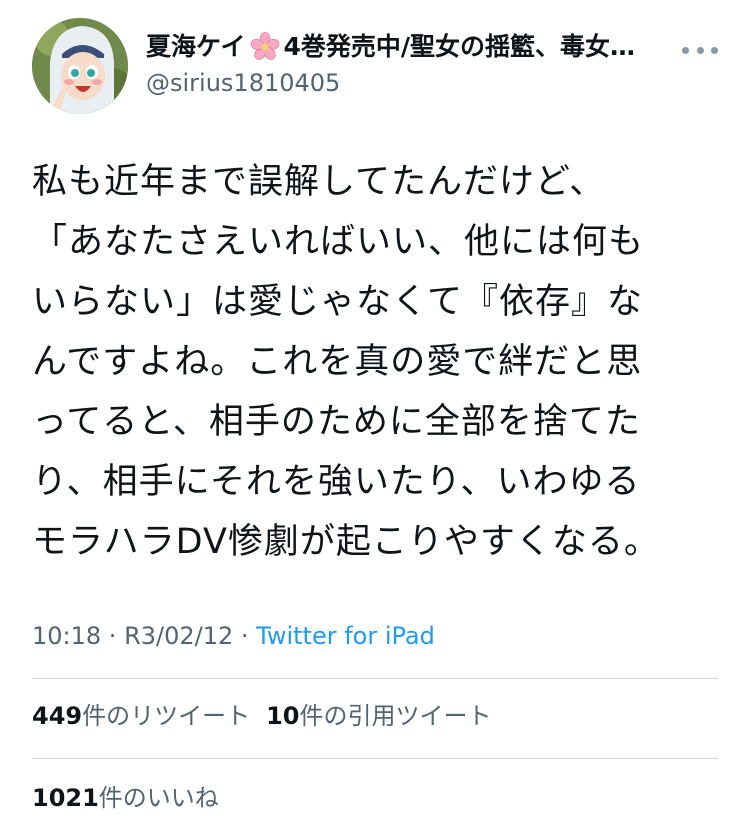  Describe the element at coordinates (264, 46) in the screenshot. I see `cherry-blossom-icon` at that location.